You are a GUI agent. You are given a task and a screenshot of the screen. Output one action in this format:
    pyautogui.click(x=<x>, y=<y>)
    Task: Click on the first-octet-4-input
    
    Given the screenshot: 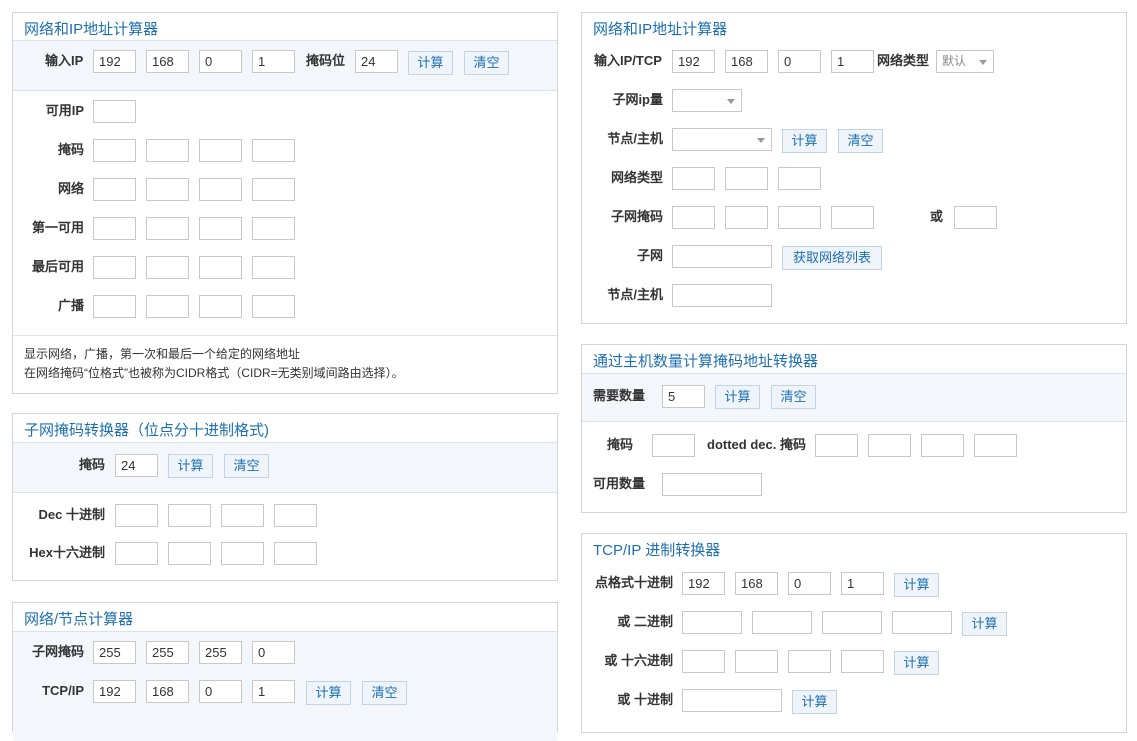 What is the action you would take?
    pyautogui.click(x=273, y=228)
    